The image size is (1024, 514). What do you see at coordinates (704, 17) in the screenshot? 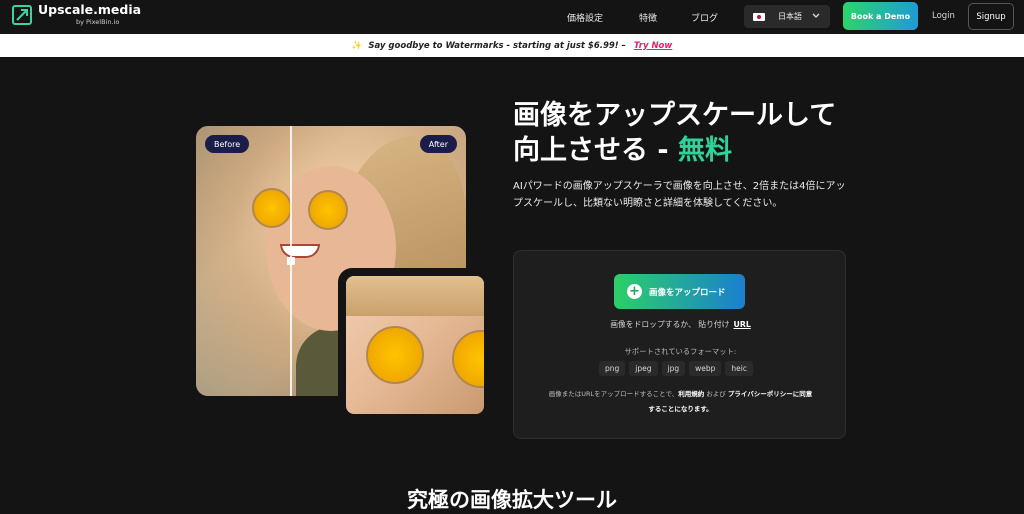
I see `nav-blog: ブログ` at bounding box center [704, 17].